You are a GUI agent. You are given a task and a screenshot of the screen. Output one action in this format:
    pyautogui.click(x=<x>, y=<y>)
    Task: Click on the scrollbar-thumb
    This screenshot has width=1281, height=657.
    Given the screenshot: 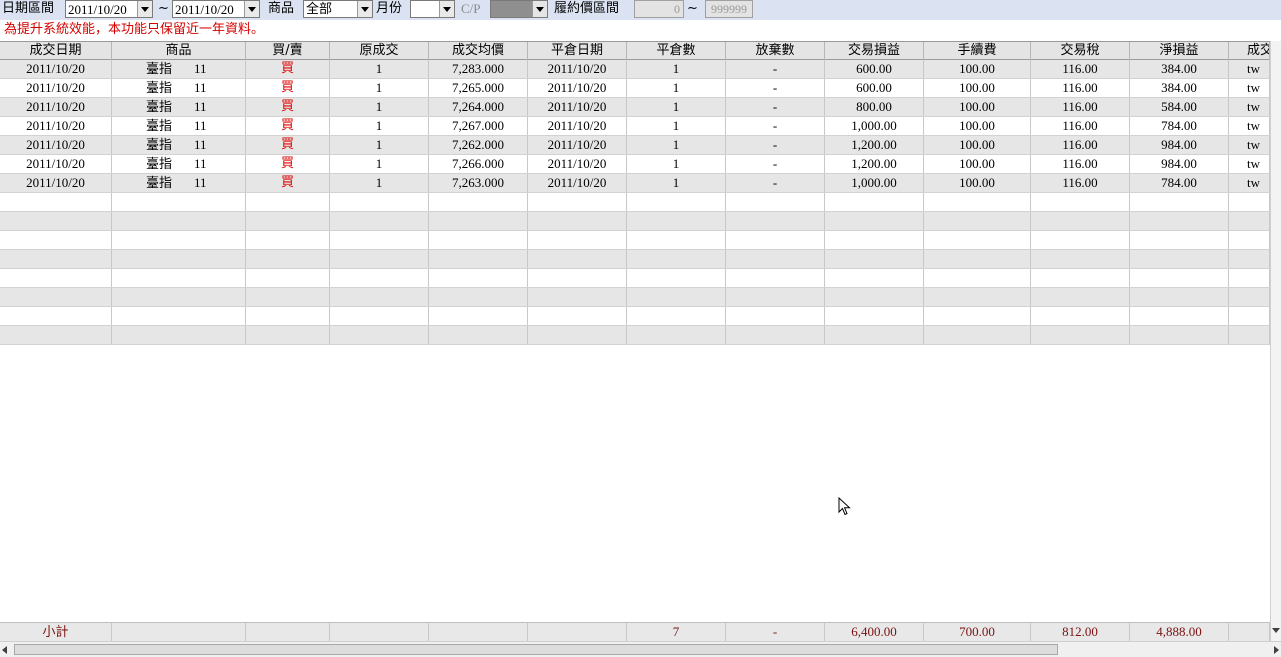 What is the action you would take?
    pyautogui.click(x=536, y=649)
    